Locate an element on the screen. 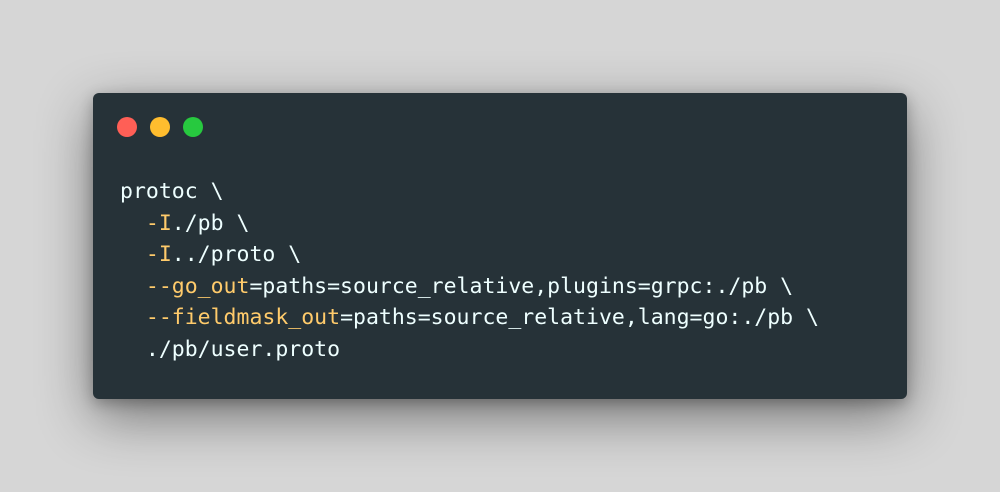  maximize-dot is located at coordinates (193, 127).